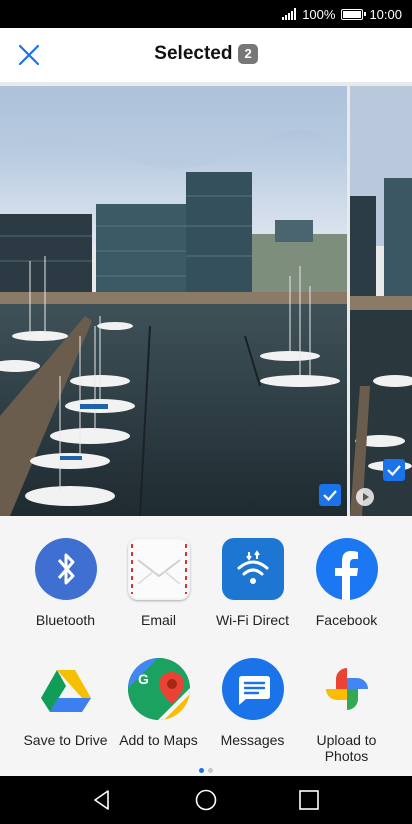 Image resolution: width=412 pixels, height=824 pixels. I want to click on page-indicator, so click(206, 770).